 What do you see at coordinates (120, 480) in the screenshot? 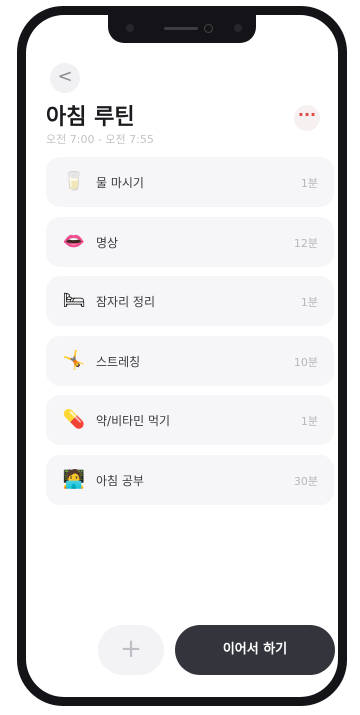
I see `routine-item-label: 아침 공부` at bounding box center [120, 480].